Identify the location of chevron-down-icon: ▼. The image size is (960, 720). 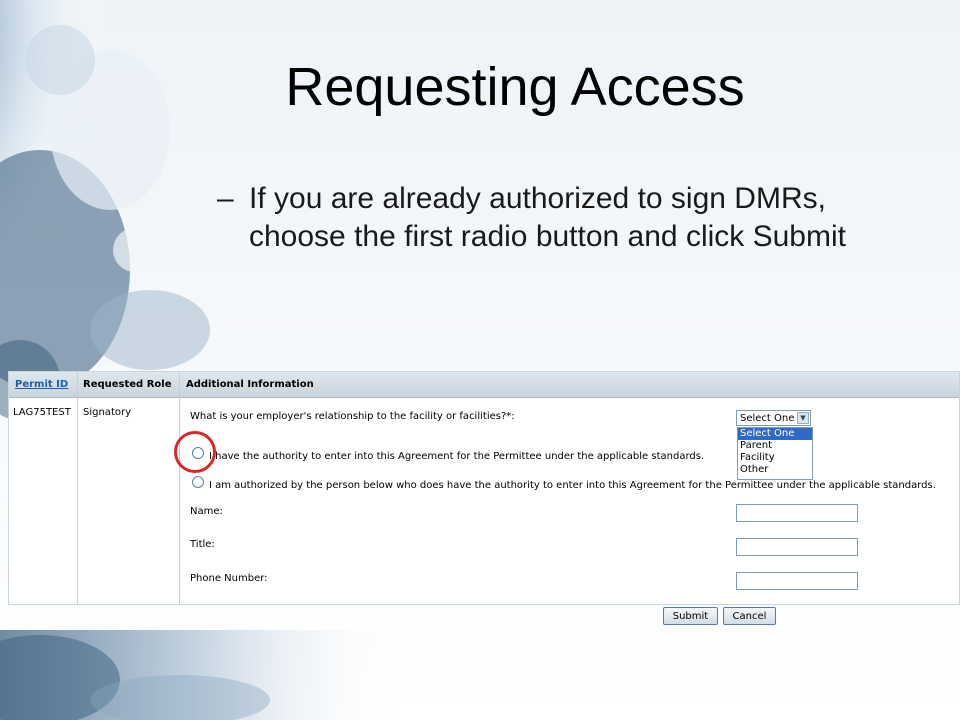
(803, 418).